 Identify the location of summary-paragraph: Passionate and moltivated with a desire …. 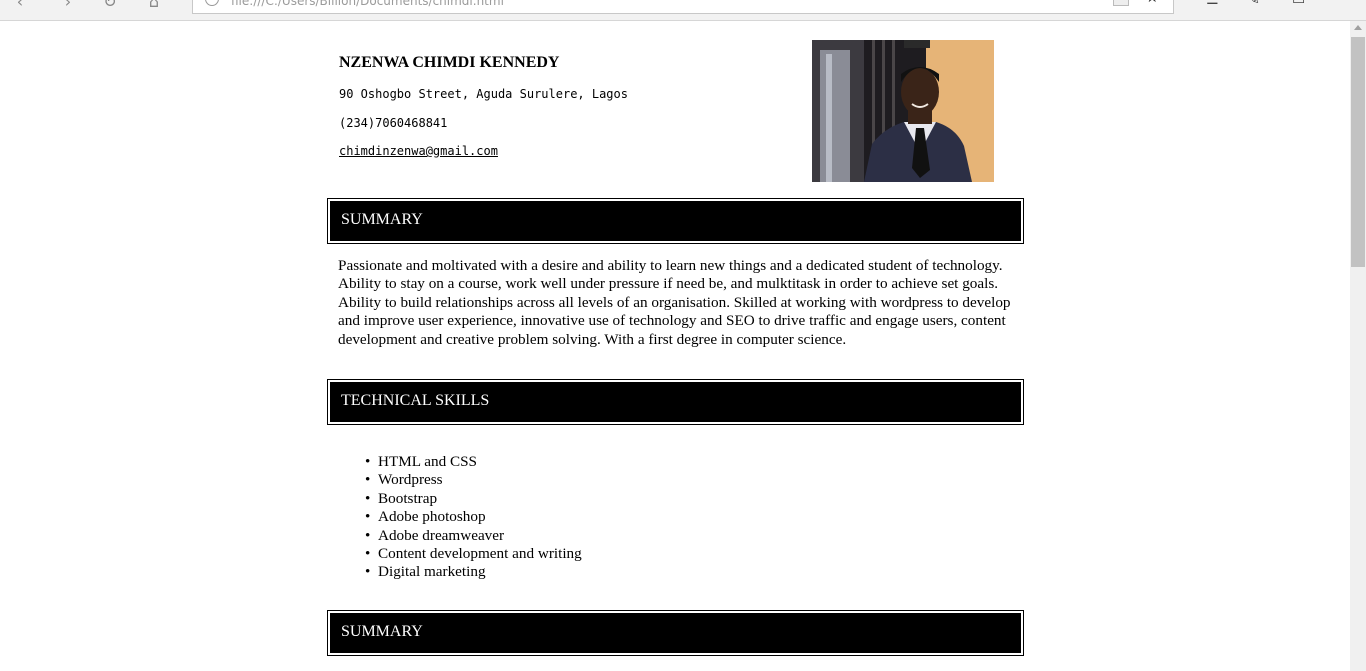
(674, 302).